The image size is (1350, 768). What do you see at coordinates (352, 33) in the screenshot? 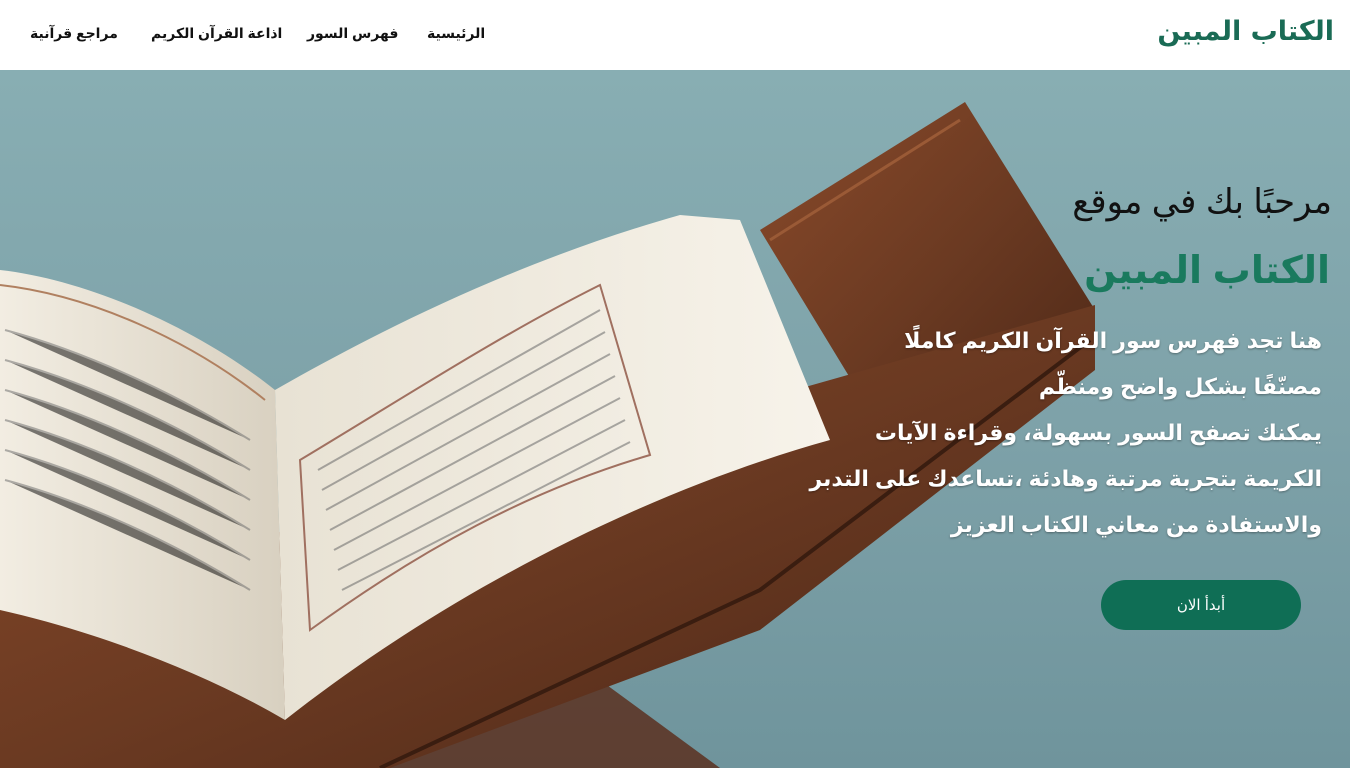
I see `nav-link-surah-index: فهرس السور` at bounding box center [352, 33].